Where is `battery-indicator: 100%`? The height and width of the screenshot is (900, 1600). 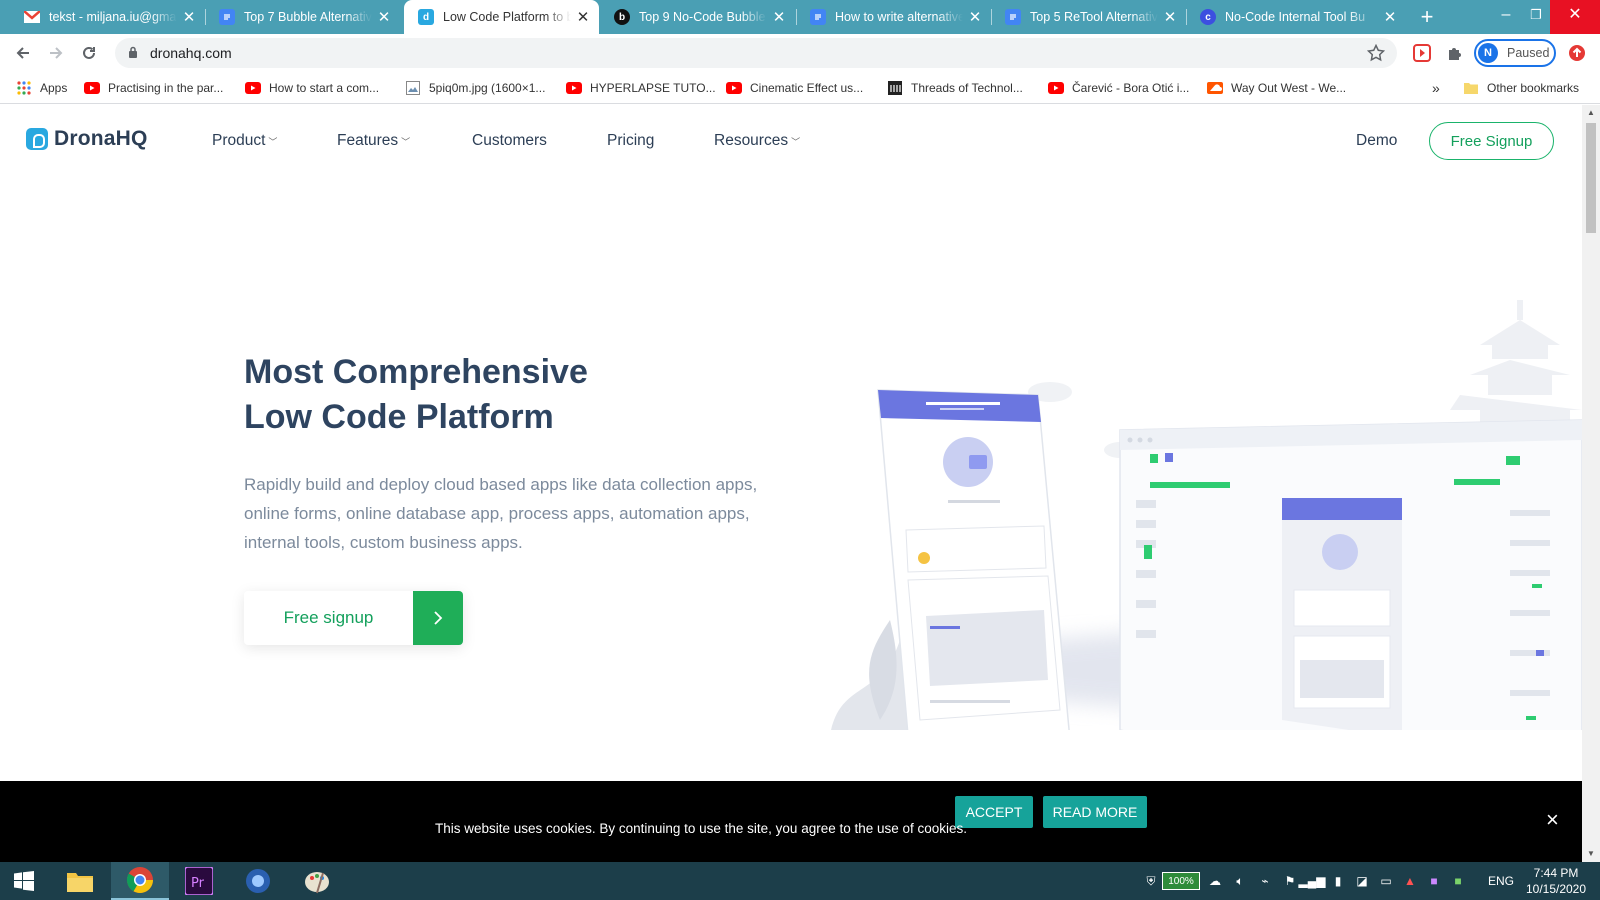 battery-indicator: 100% is located at coordinates (1181, 881).